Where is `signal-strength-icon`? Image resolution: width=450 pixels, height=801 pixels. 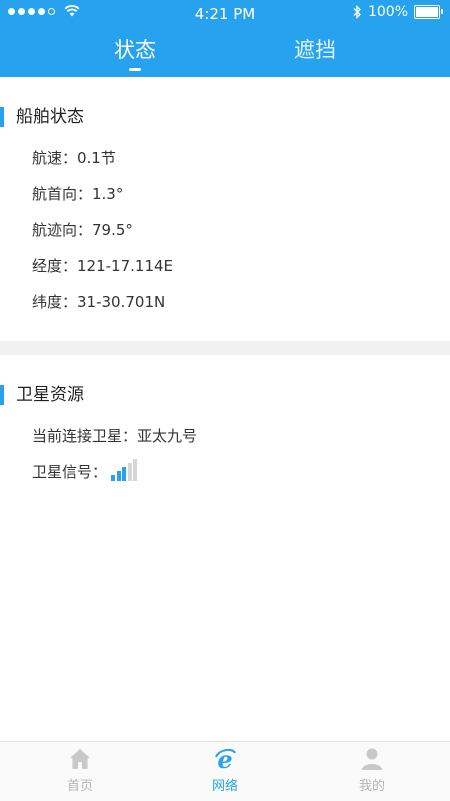
signal-strength-icon is located at coordinates (125, 469).